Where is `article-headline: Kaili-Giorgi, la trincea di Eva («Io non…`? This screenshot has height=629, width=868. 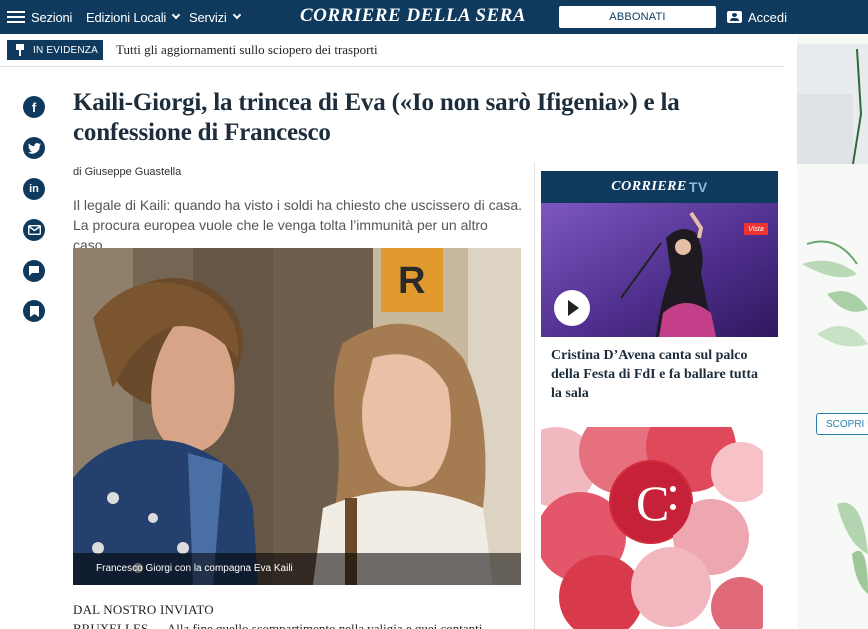 article-headline: Kaili-Giorgi, la trincea di Eva («Io non… is located at coordinates (376, 117).